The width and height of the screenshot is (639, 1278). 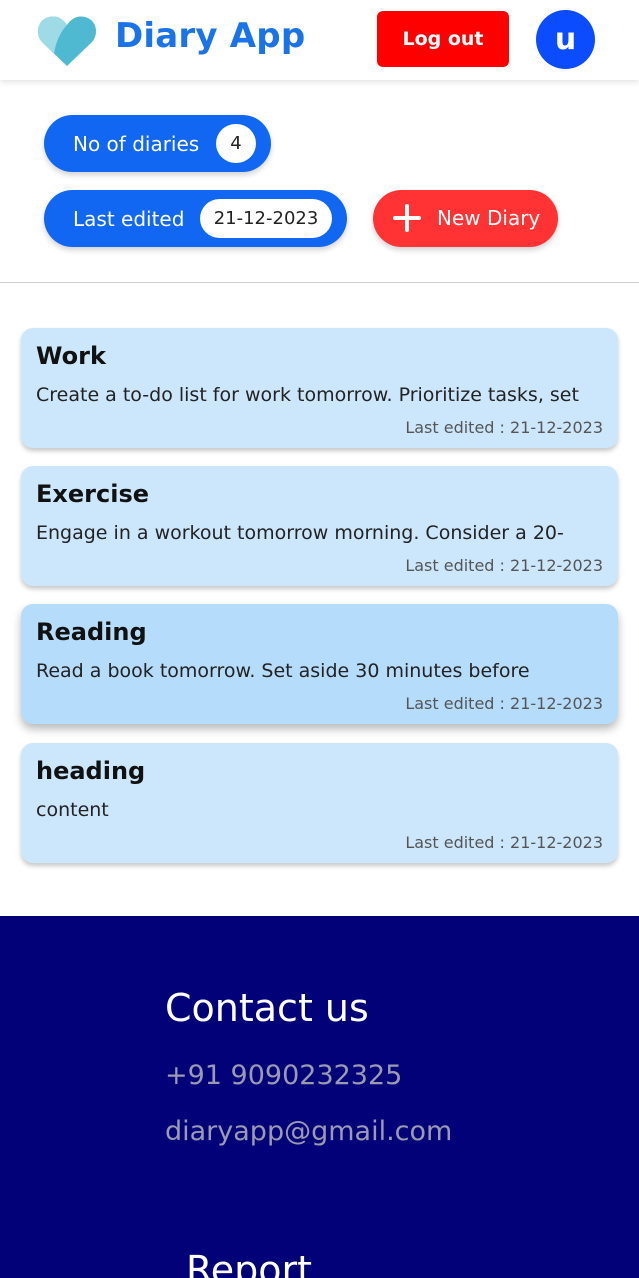 What do you see at coordinates (210, 36) in the screenshot?
I see `app-brand: Diary App` at bounding box center [210, 36].